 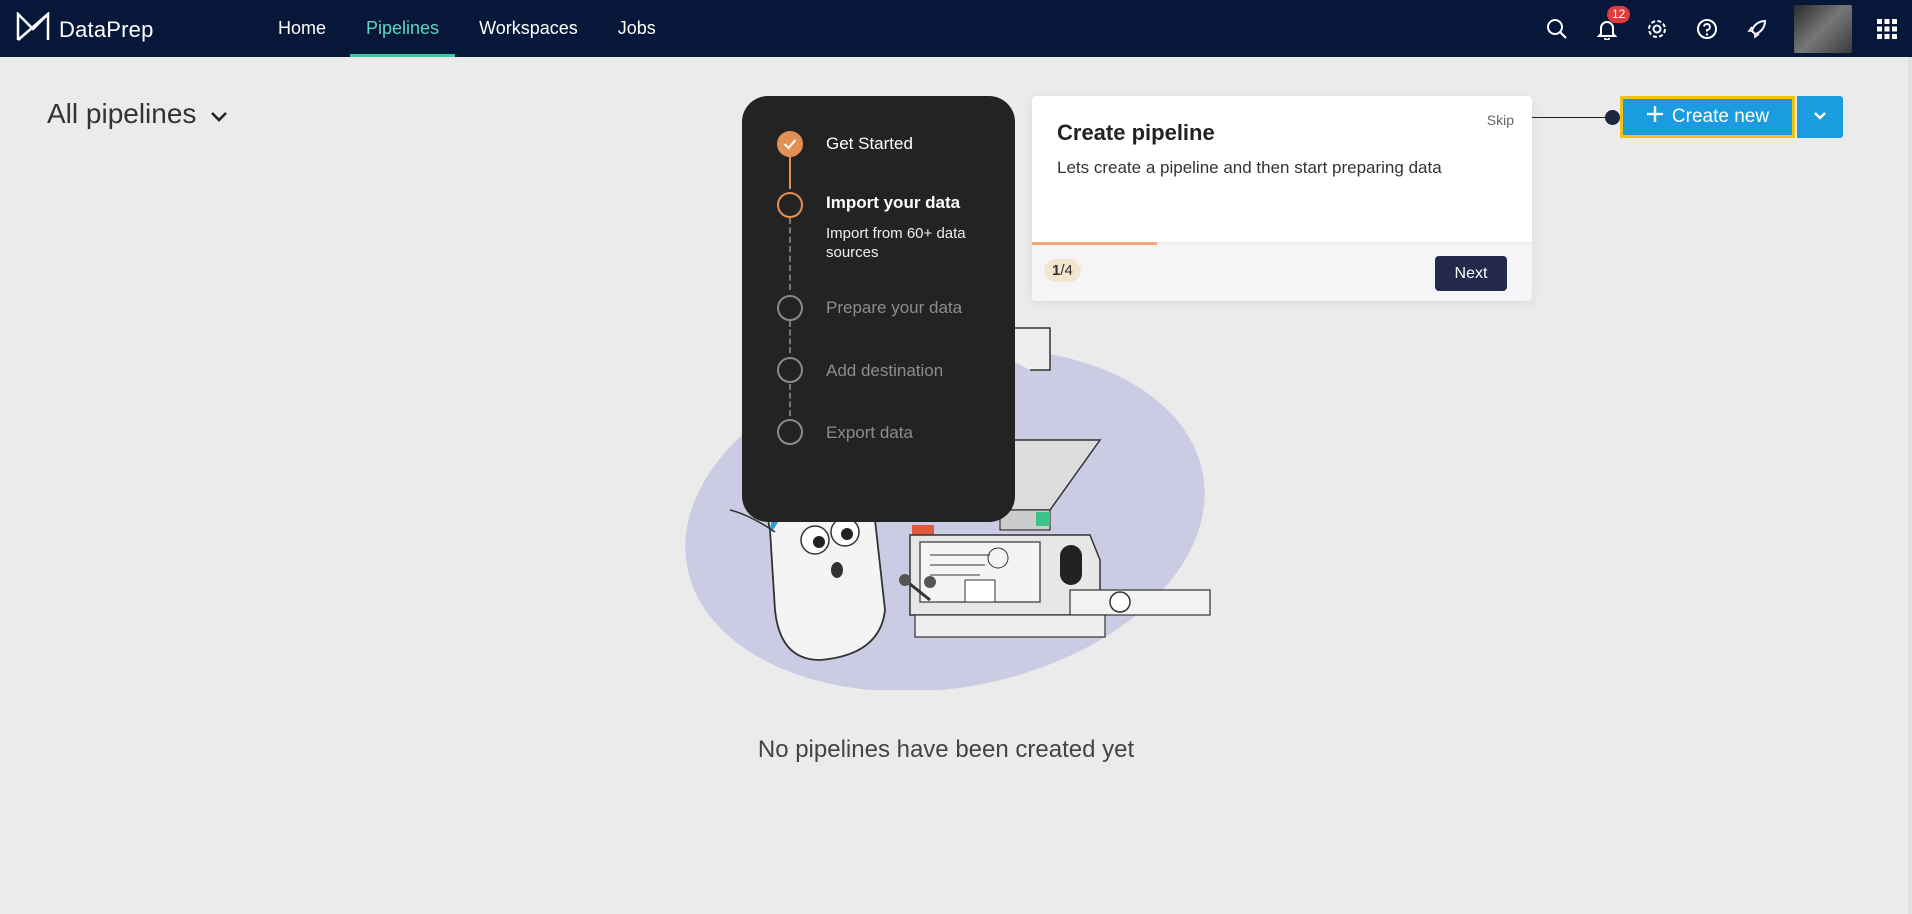 I want to click on nav-item-pipelines: Pipelines, so click(x=403, y=28).